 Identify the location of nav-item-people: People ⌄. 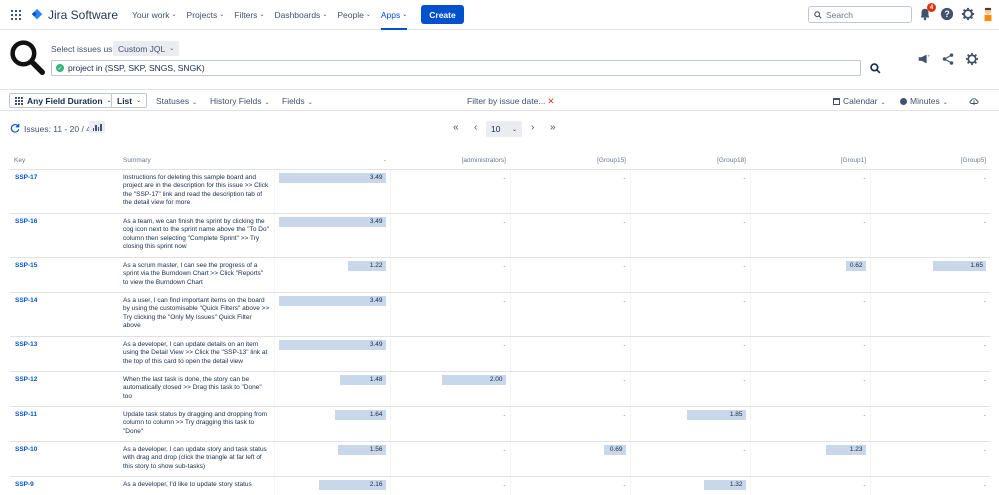
(354, 15).